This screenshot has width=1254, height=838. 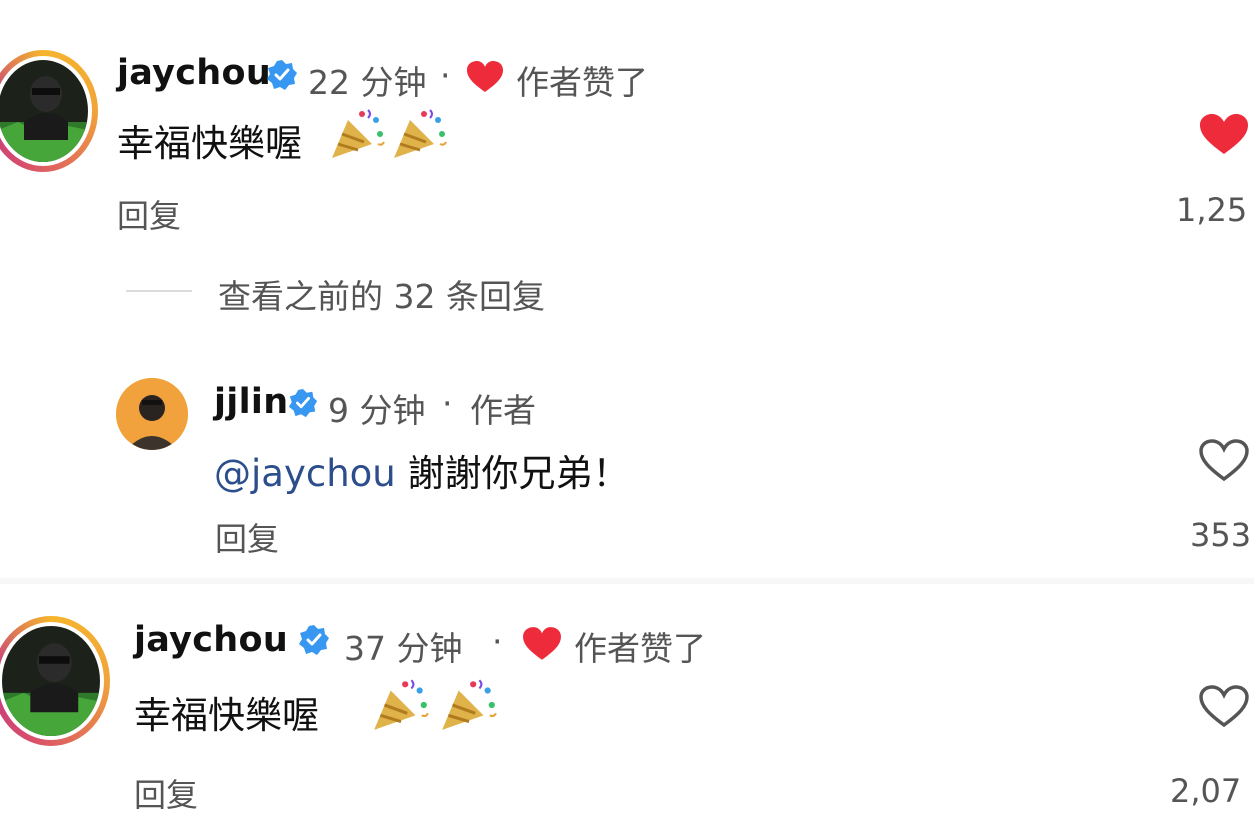 I want to click on like-button-heart-filled-icon, so click(x=1224, y=134).